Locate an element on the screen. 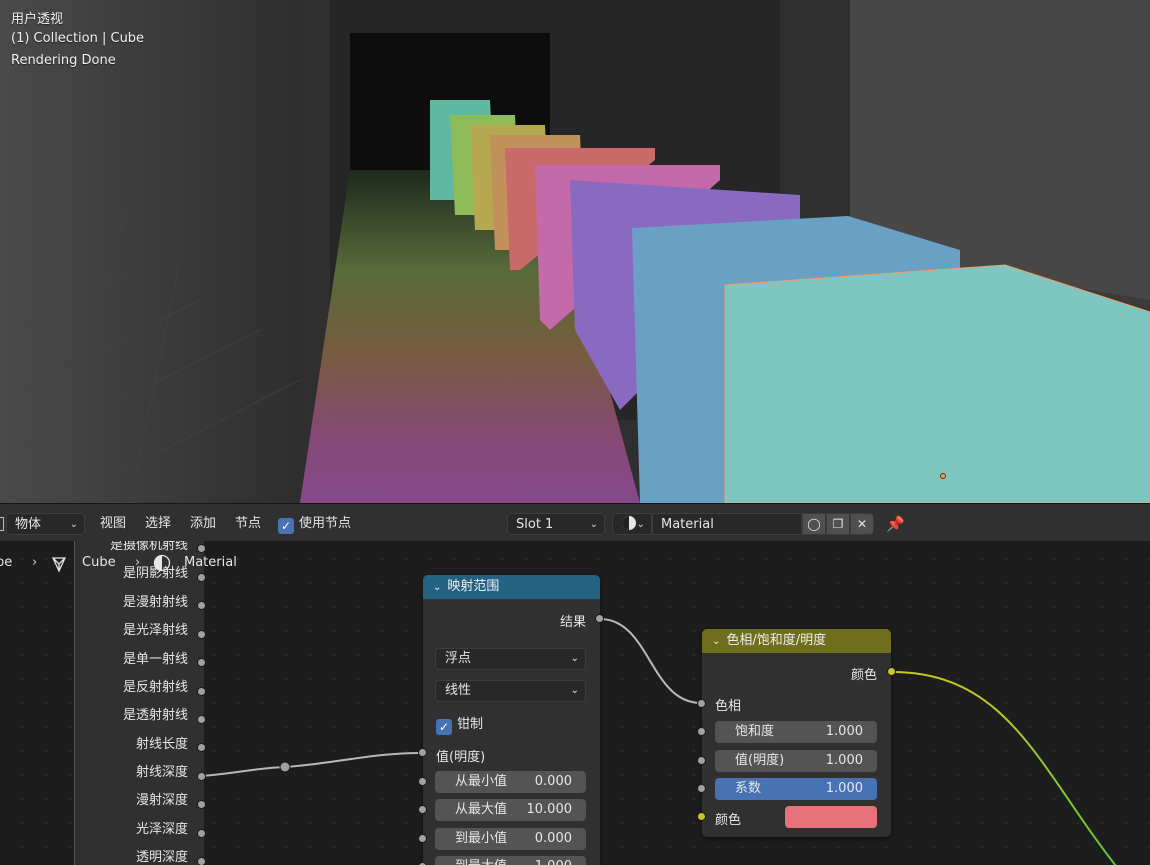 The height and width of the screenshot is (865, 1150). socket-from-max-in is located at coordinates (422, 809).